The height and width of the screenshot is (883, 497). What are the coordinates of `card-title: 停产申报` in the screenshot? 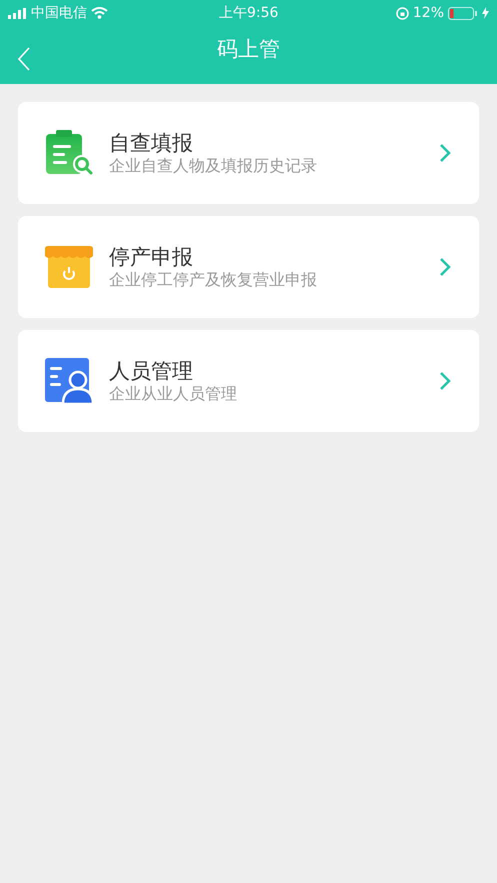 It's located at (151, 257).